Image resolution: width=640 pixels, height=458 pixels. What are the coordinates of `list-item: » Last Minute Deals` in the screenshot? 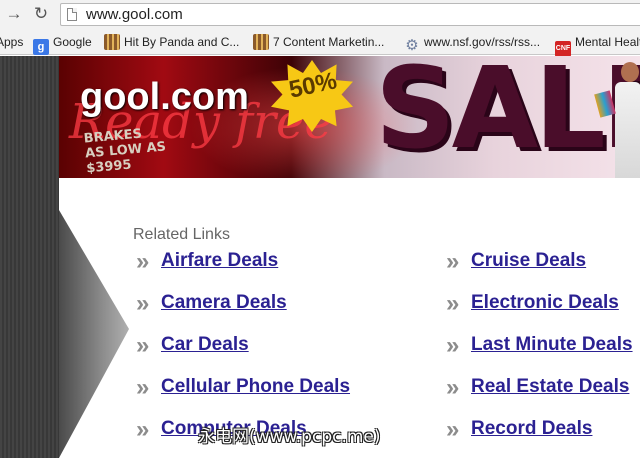 It's located at (539, 353).